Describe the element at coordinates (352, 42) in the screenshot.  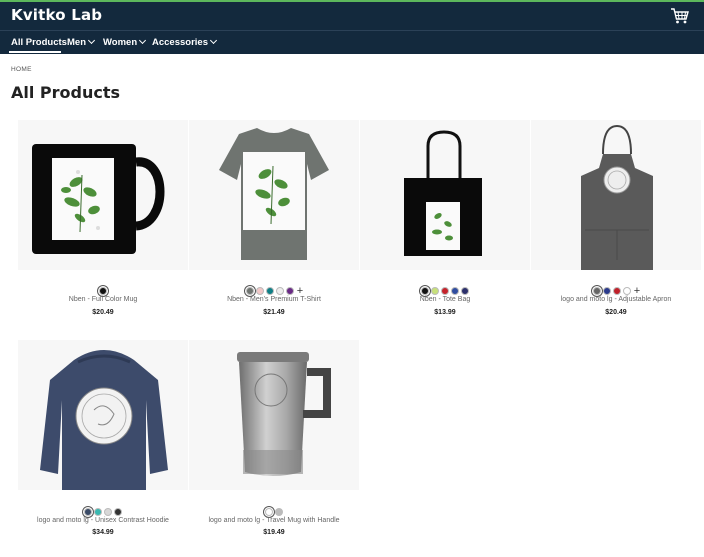
I see `main-nav: All Products Men Women Accessories` at that location.